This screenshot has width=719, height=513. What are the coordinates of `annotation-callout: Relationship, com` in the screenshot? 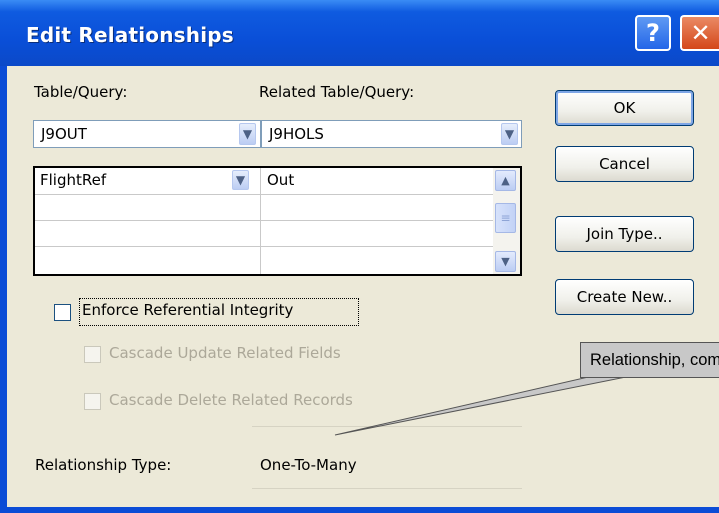 It's located at (649, 360).